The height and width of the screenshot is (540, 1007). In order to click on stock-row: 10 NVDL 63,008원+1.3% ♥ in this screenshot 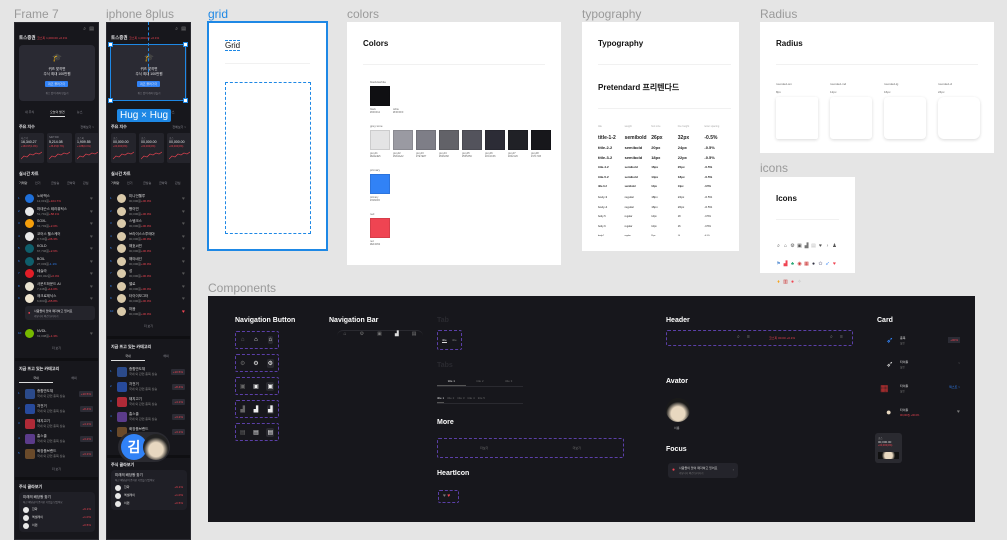, I will do `click(56, 334)`.